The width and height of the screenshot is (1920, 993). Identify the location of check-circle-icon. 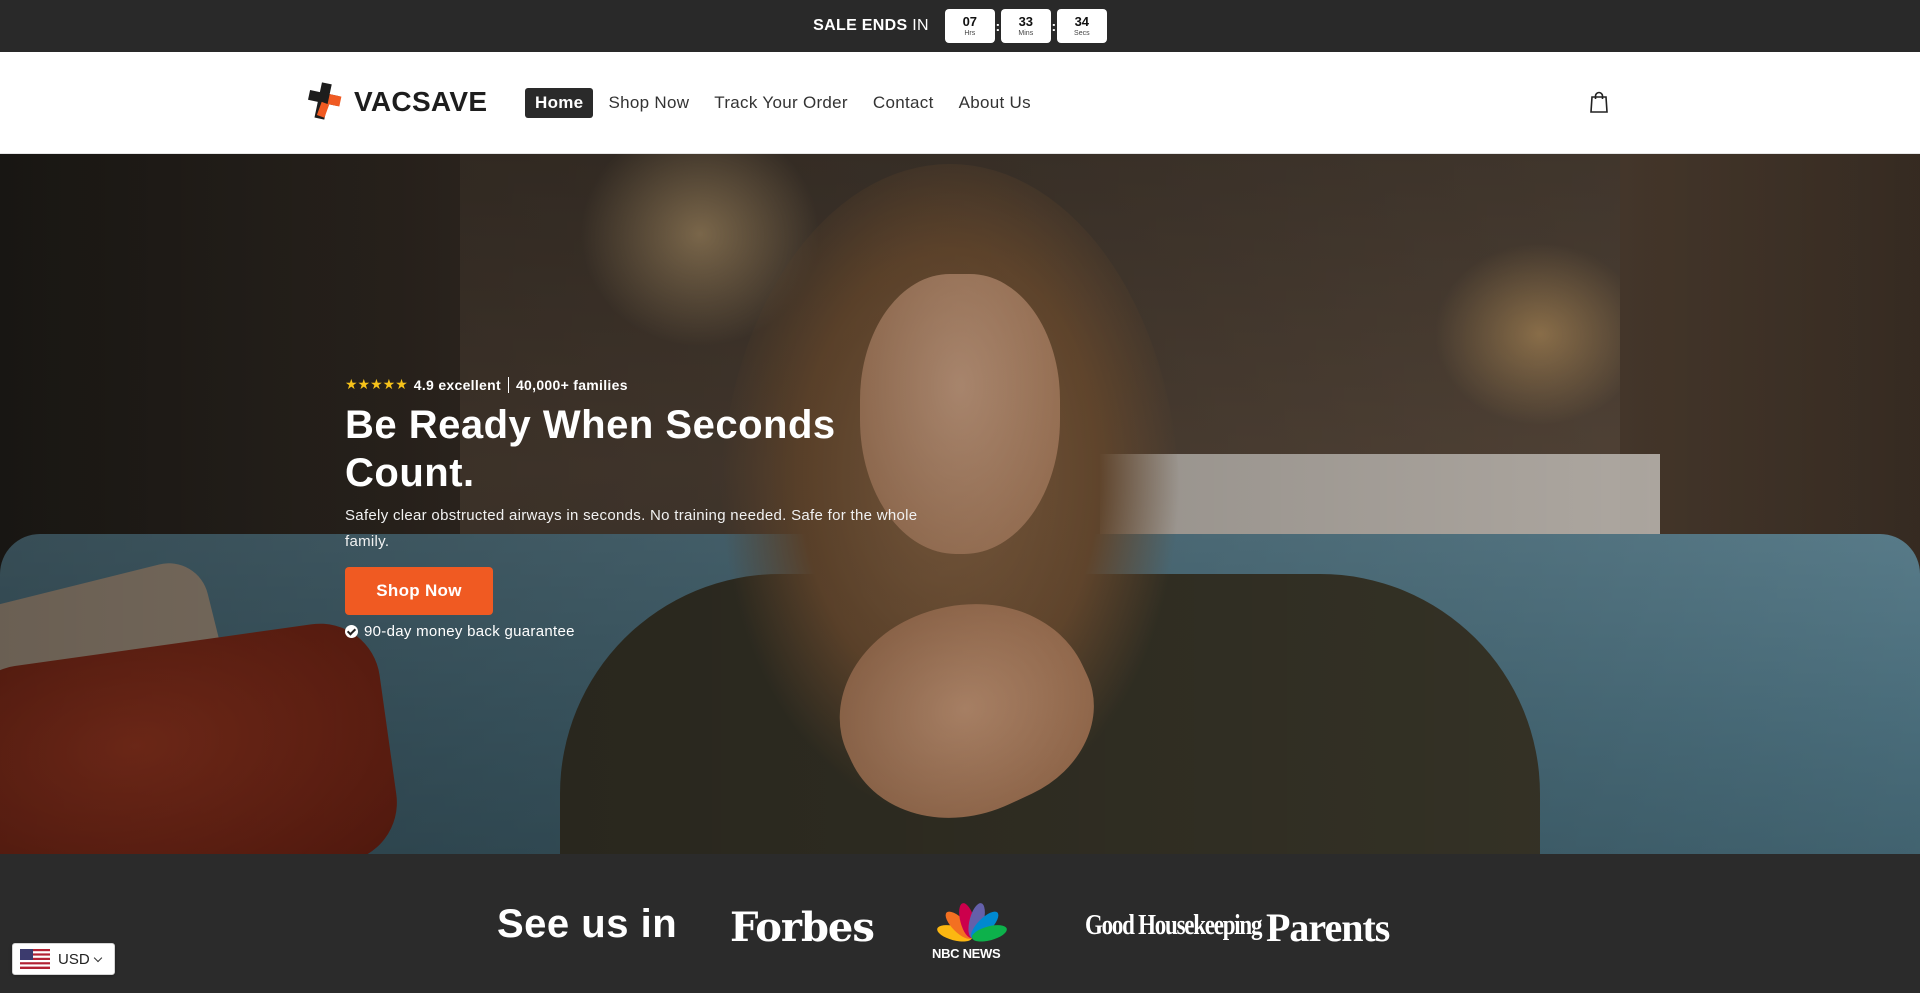
(351, 631).